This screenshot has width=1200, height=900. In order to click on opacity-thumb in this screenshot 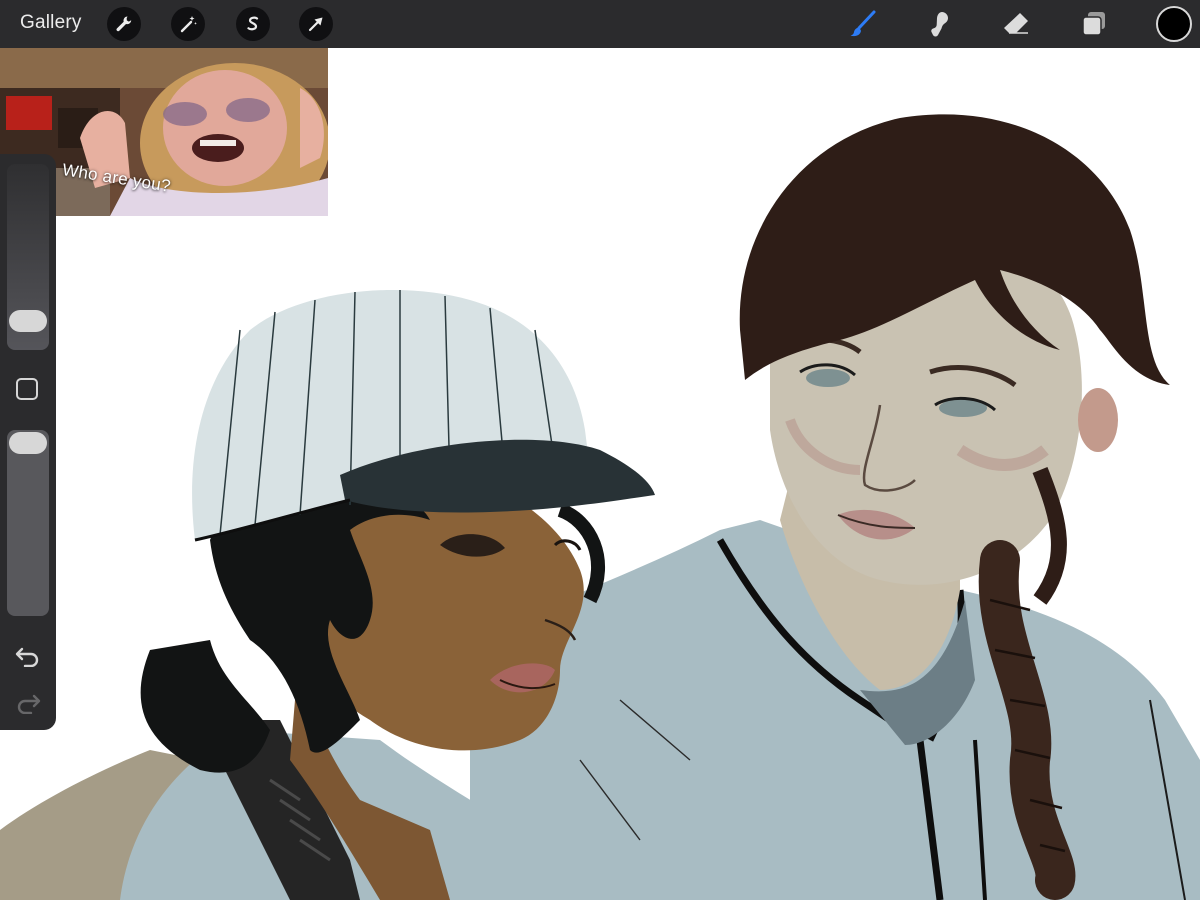, I will do `click(28, 443)`.